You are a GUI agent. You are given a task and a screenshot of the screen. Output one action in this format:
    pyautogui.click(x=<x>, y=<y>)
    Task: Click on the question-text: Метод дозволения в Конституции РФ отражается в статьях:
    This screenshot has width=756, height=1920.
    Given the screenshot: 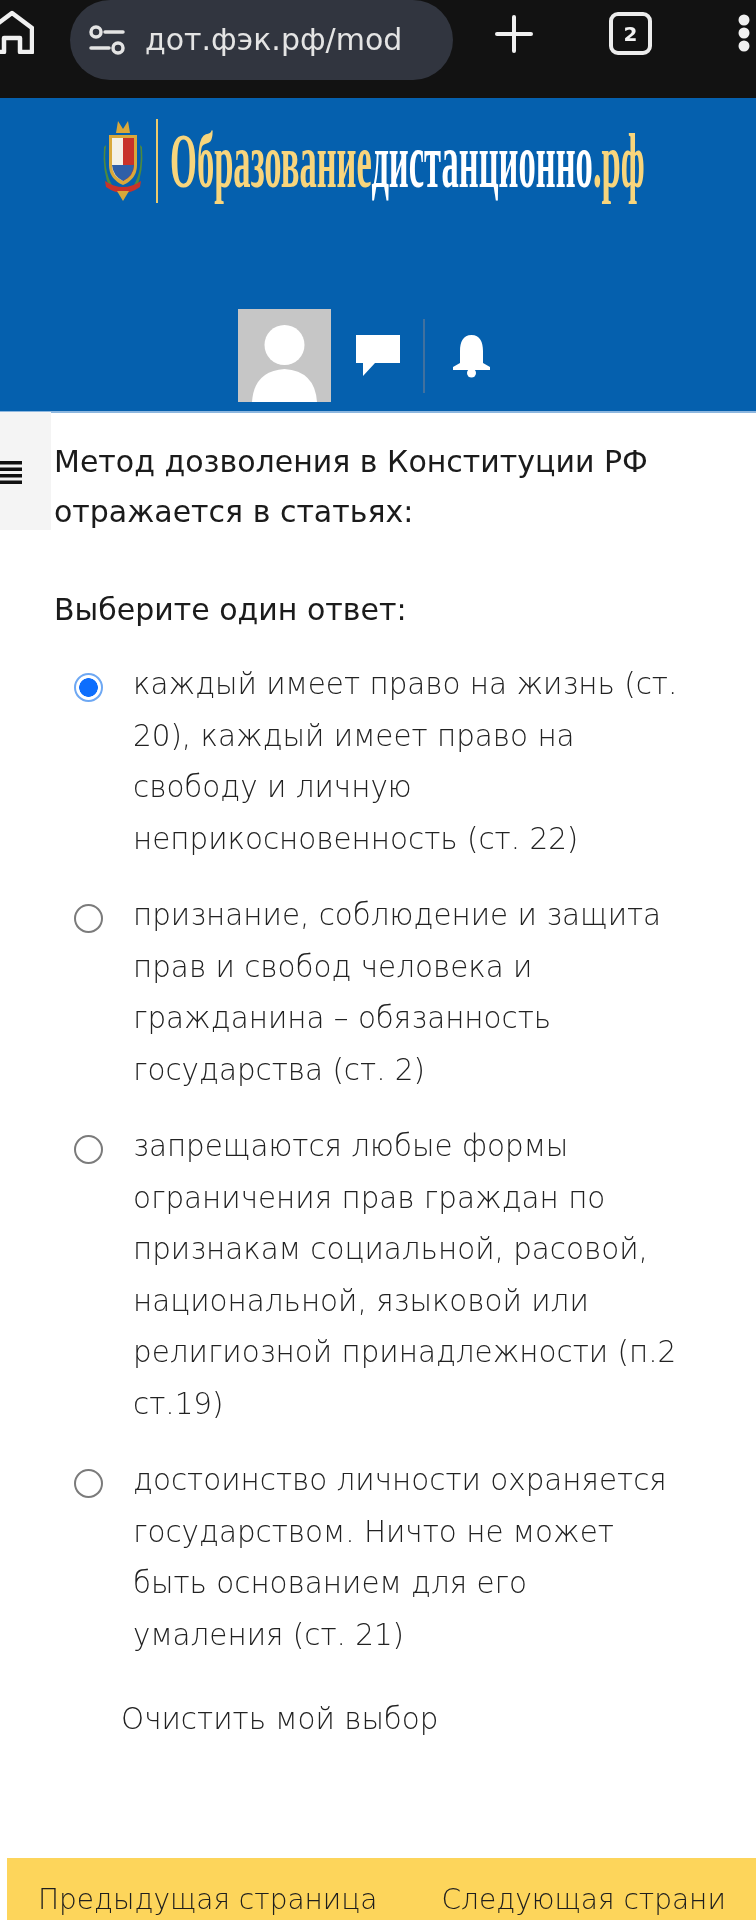 What is the action you would take?
    pyautogui.click(x=351, y=487)
    